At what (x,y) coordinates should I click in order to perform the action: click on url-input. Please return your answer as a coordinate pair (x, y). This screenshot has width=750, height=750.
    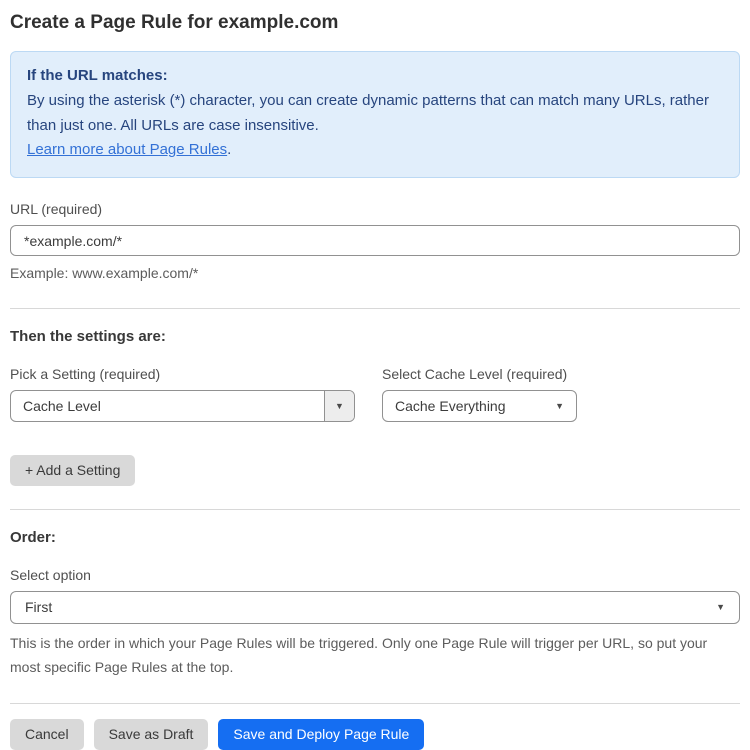
    Looking at the image, I should click on (375, 240).